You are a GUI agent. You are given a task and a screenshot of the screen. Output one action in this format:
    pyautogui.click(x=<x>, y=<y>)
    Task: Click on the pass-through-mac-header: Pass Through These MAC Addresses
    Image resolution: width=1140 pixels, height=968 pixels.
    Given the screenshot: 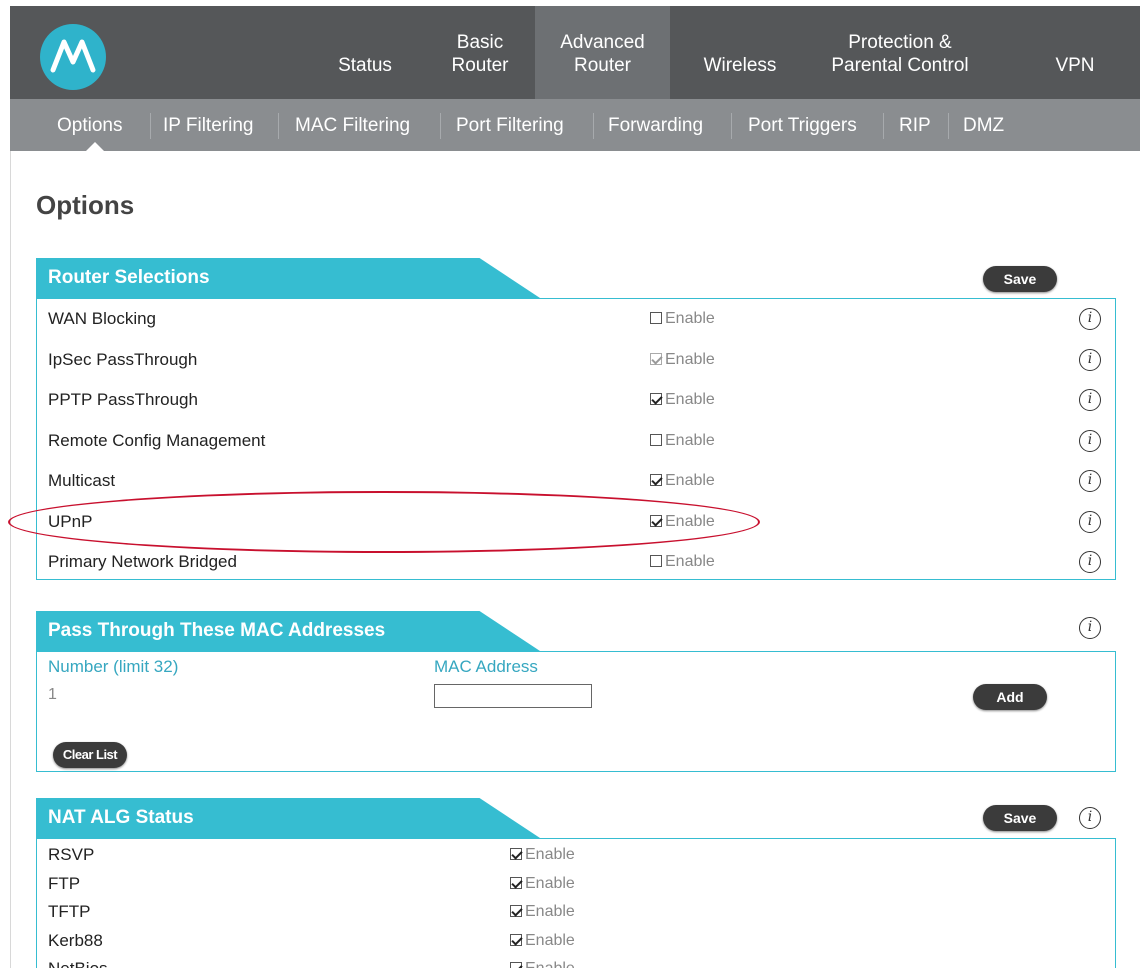 What is the action you would take?
    pyautogui.click(x=288, y=631)
    